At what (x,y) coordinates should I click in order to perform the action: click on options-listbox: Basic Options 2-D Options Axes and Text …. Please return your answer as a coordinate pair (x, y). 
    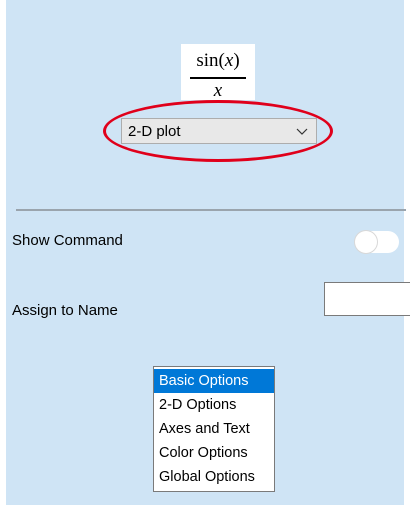
    Looking at the image, I should click on (214, 429).